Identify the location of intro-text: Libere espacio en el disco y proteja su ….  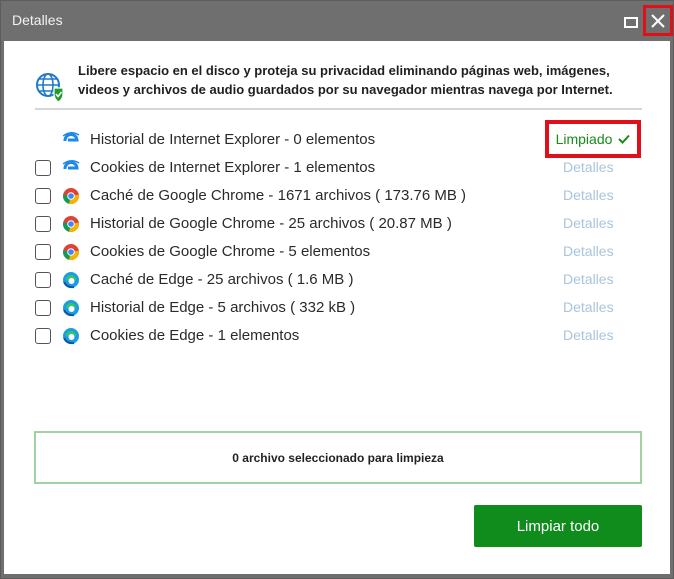
(345, 80).